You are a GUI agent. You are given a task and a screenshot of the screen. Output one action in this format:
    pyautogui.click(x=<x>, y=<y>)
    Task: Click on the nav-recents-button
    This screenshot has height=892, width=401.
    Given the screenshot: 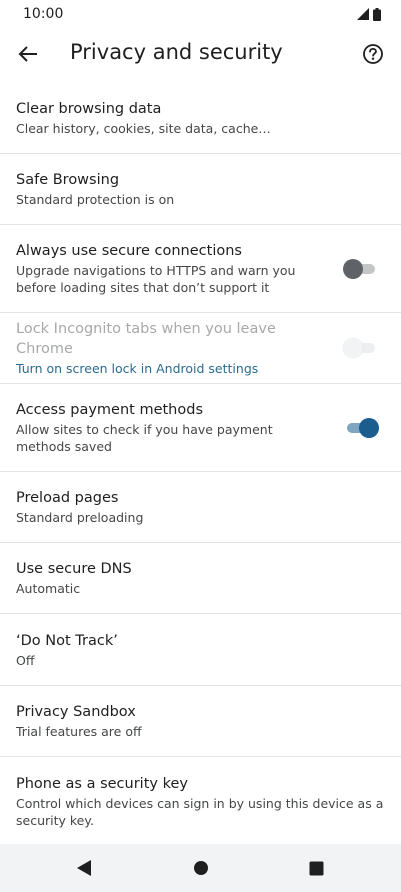 What is the action you would take?
    pyautogui.click(x=316, y=868)
    